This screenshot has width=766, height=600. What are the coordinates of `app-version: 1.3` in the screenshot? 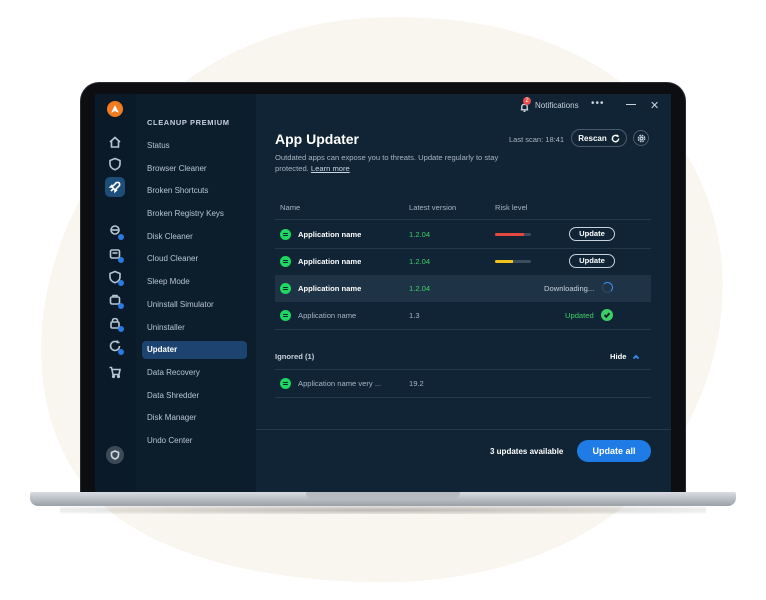 It's located at (414, 315).